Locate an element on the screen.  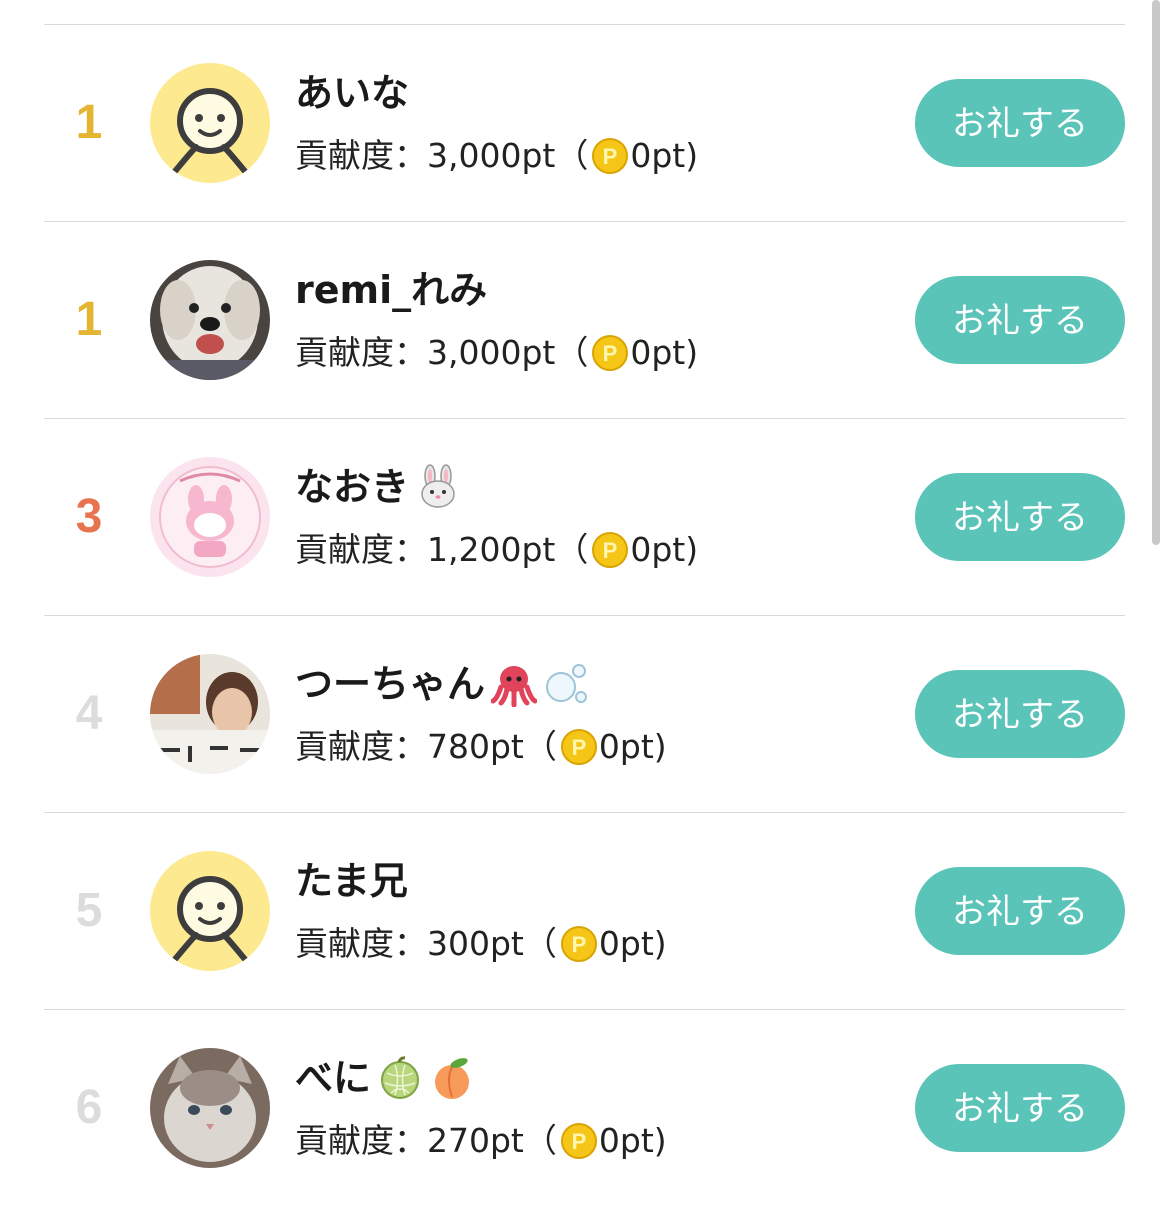
rabbit-emoji is located at coordinates (438, 487).